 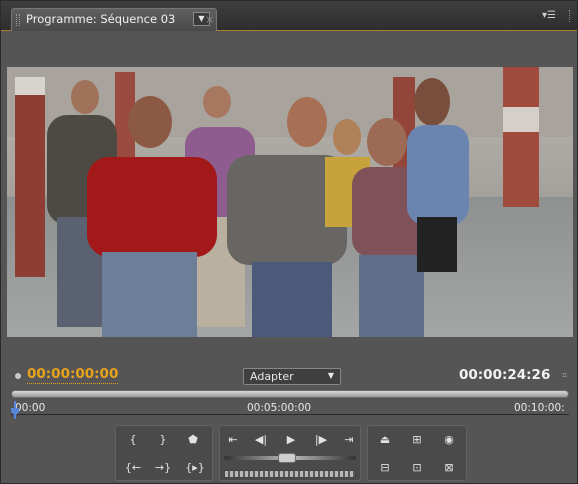 I want to click on edit-controls: ⏏ ⊞ ◉ ⊟ ⊡ ⊠, so click(x=417, y=453).